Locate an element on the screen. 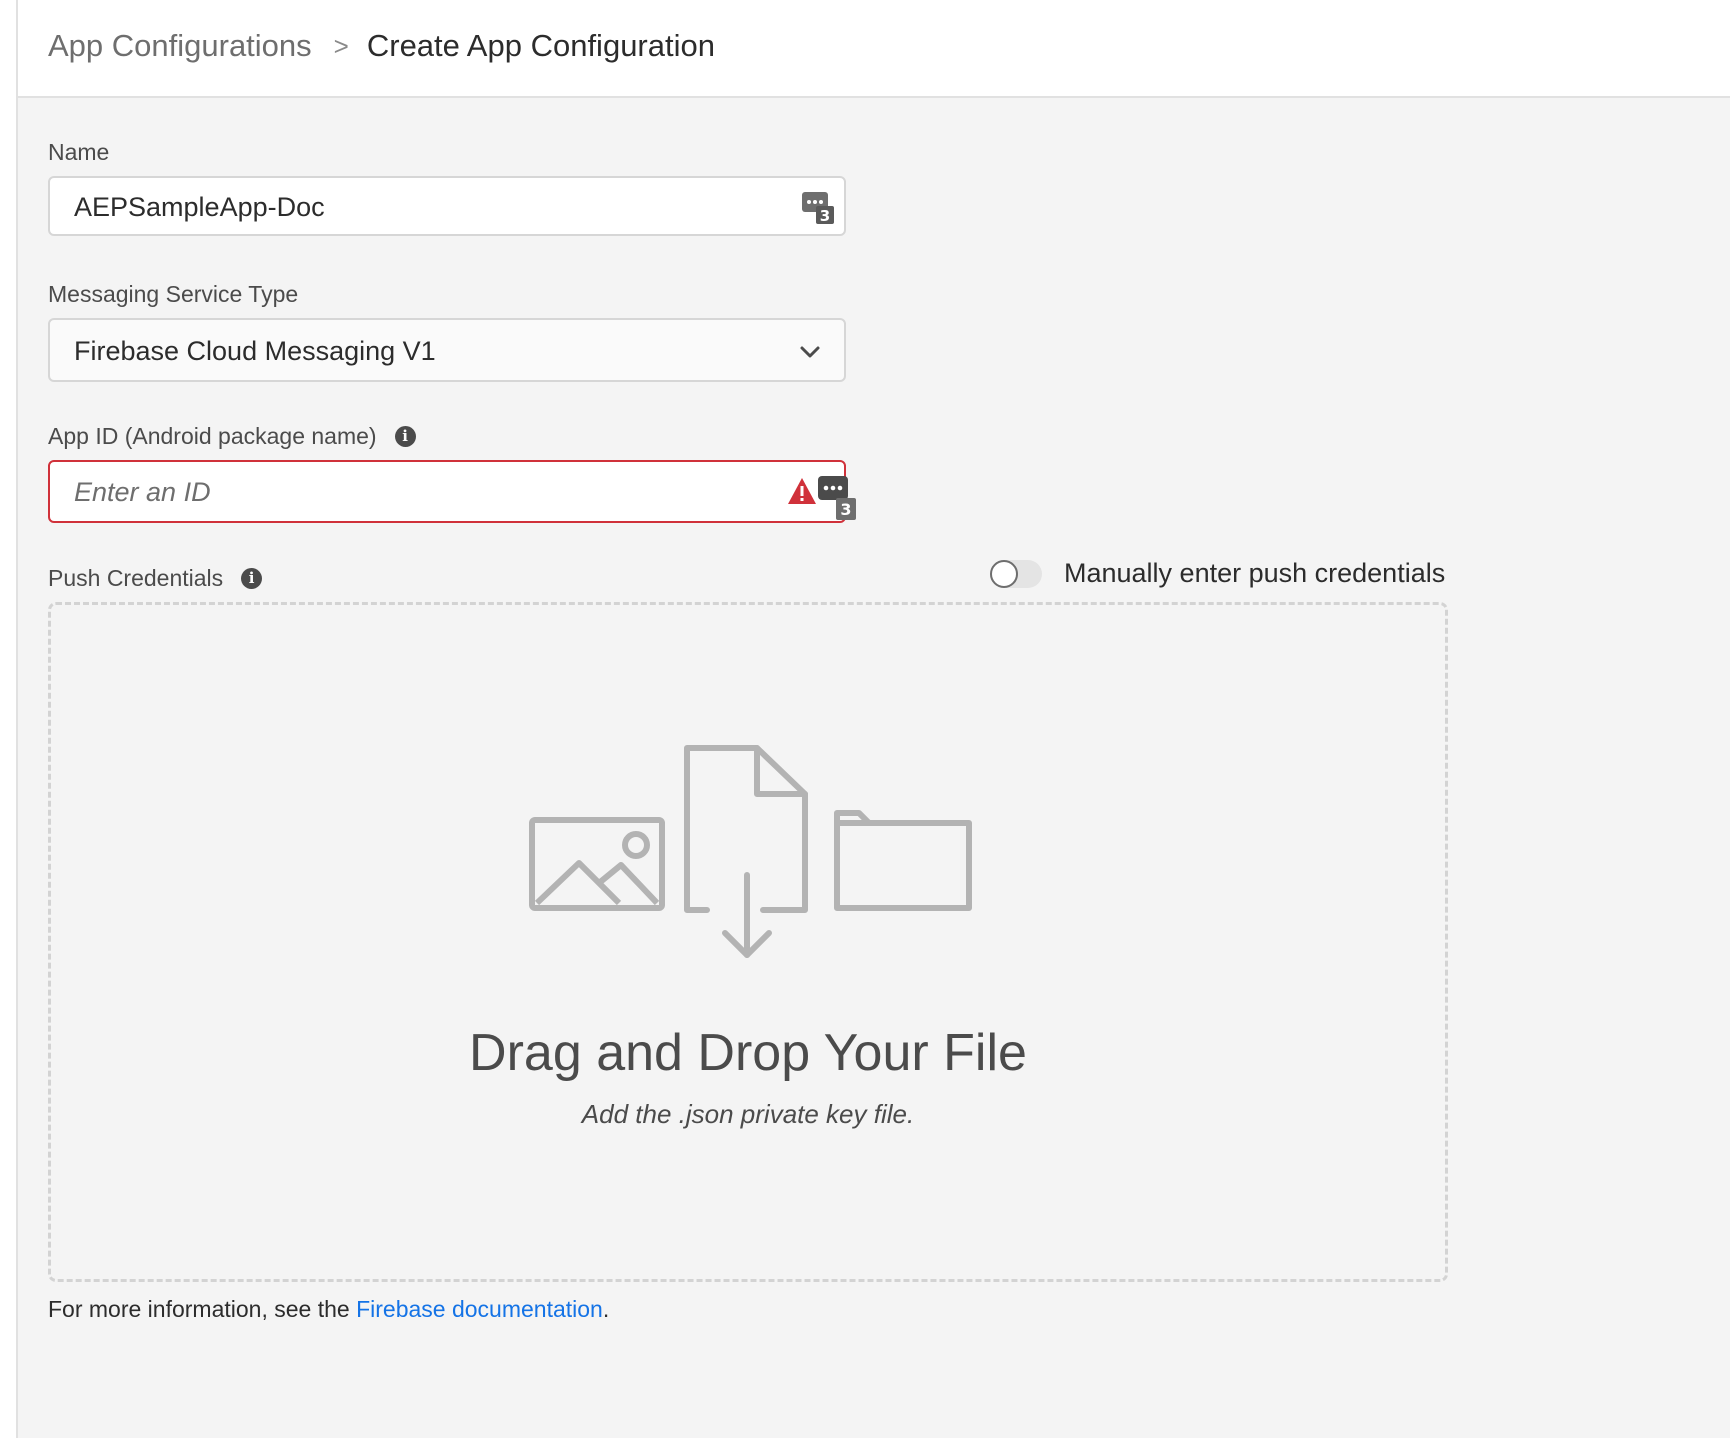 Image resolution: width=1730 pixels, height=1438 pixels. firebase-documentation-link: Firebase documentation is located at coordinates (479, 1309).